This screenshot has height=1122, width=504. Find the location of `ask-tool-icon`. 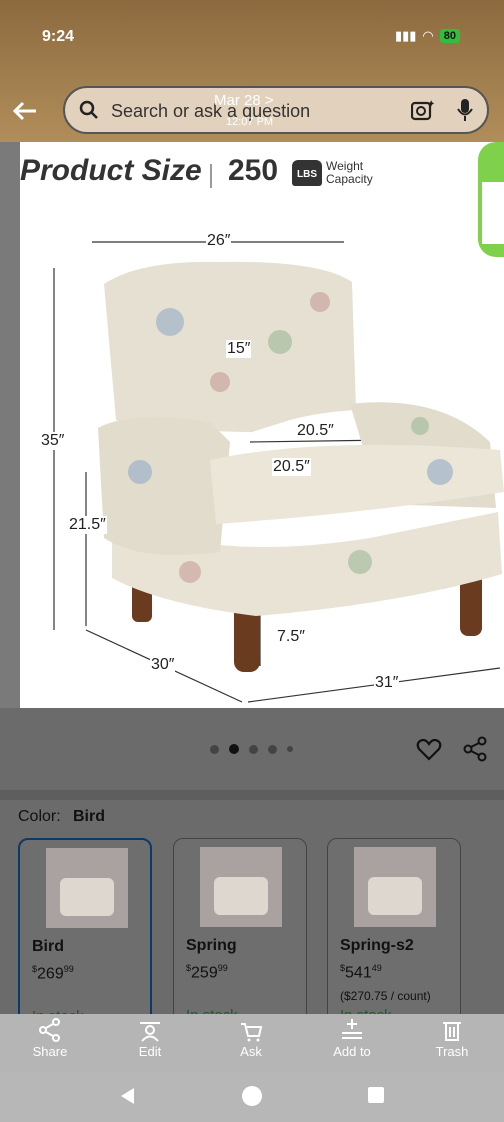

ask-tool-icon is located at coordinates (252, 1032).